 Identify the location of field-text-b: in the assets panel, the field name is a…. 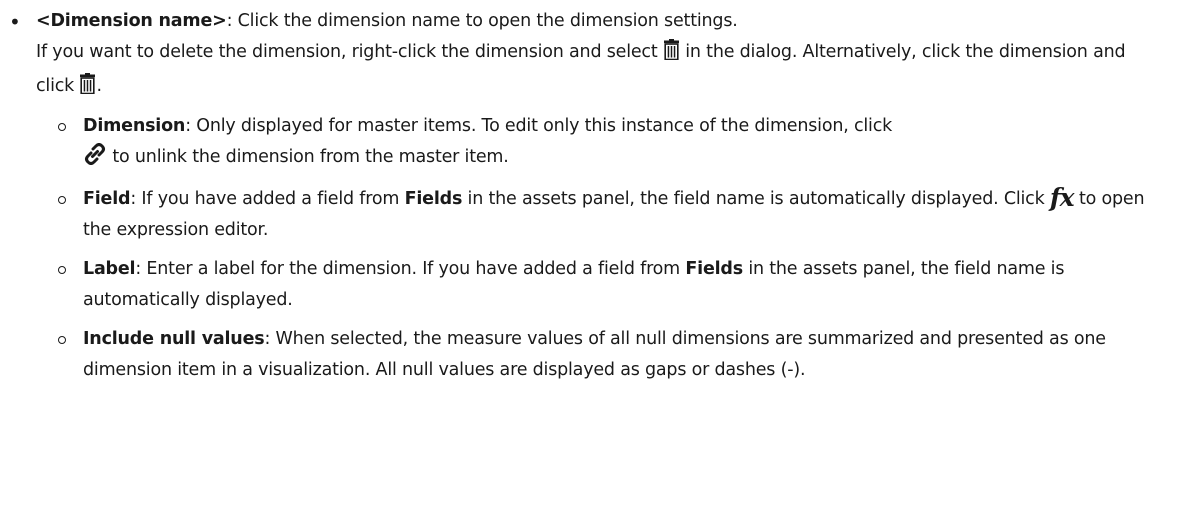
(756, 199).